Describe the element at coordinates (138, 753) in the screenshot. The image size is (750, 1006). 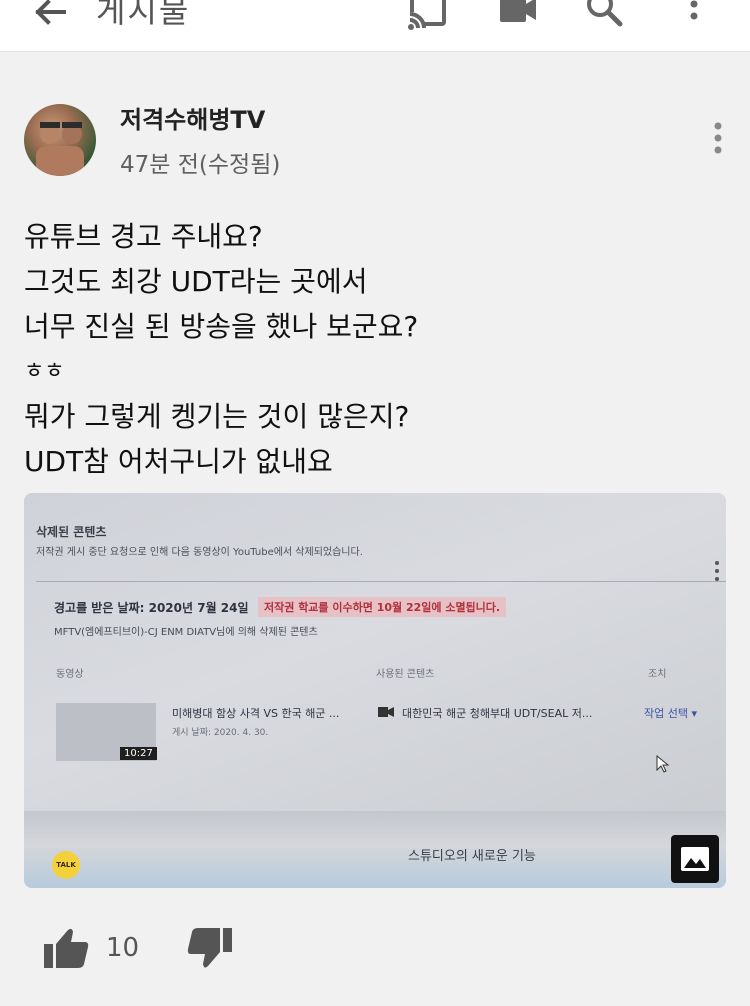
I see `video-duration: 10:27` at that location.